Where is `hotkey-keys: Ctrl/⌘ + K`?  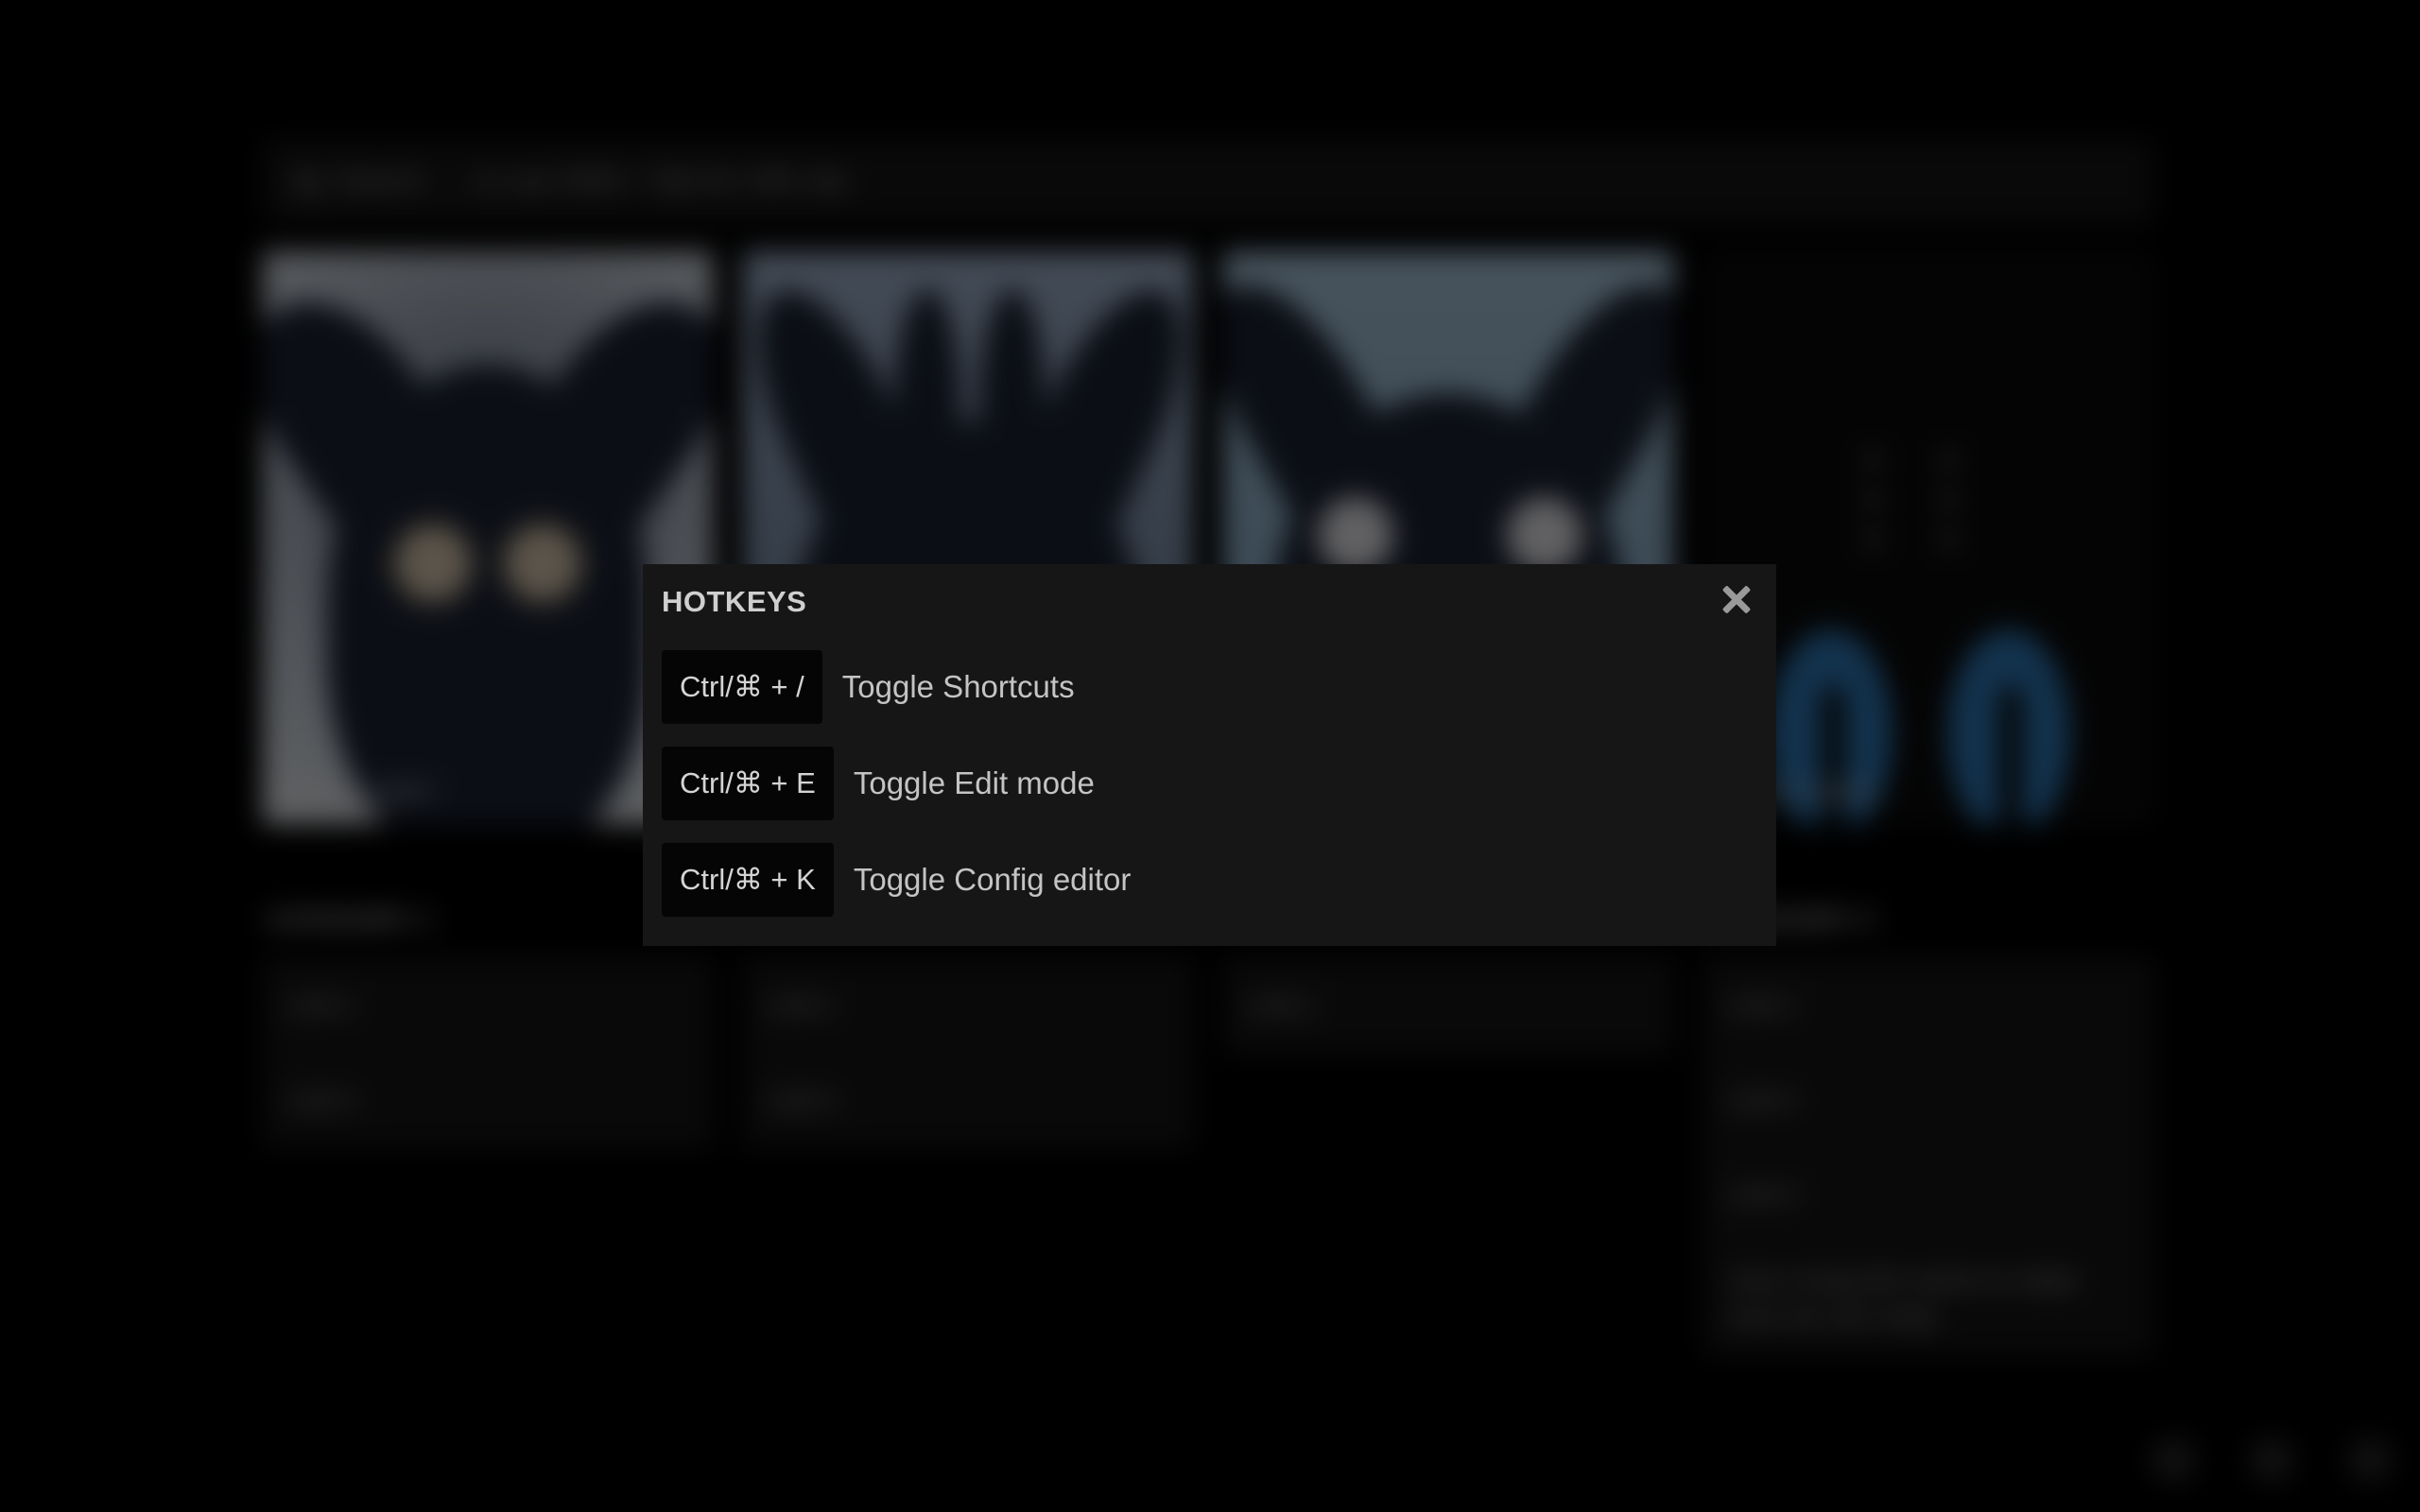
hotkey-keys: Ctrl/⌘ + K is located at coordinates (748, 880).